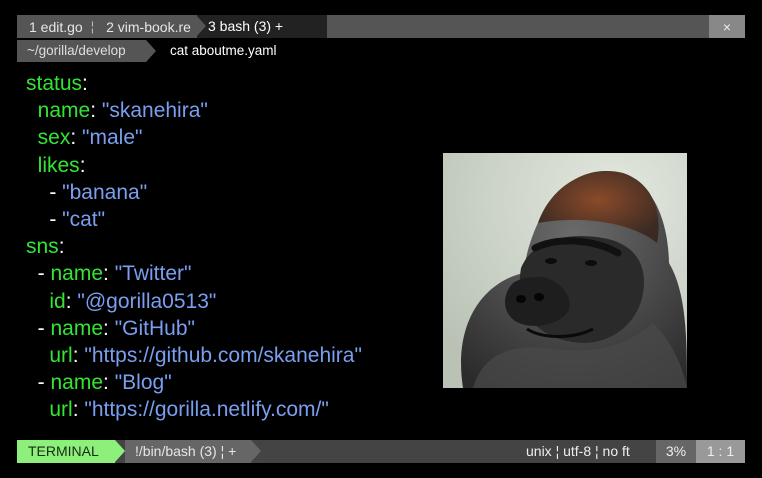 This screenshot has height=478, width=762. I want to click on yaml-value: "Twitter", so click(153, 274).